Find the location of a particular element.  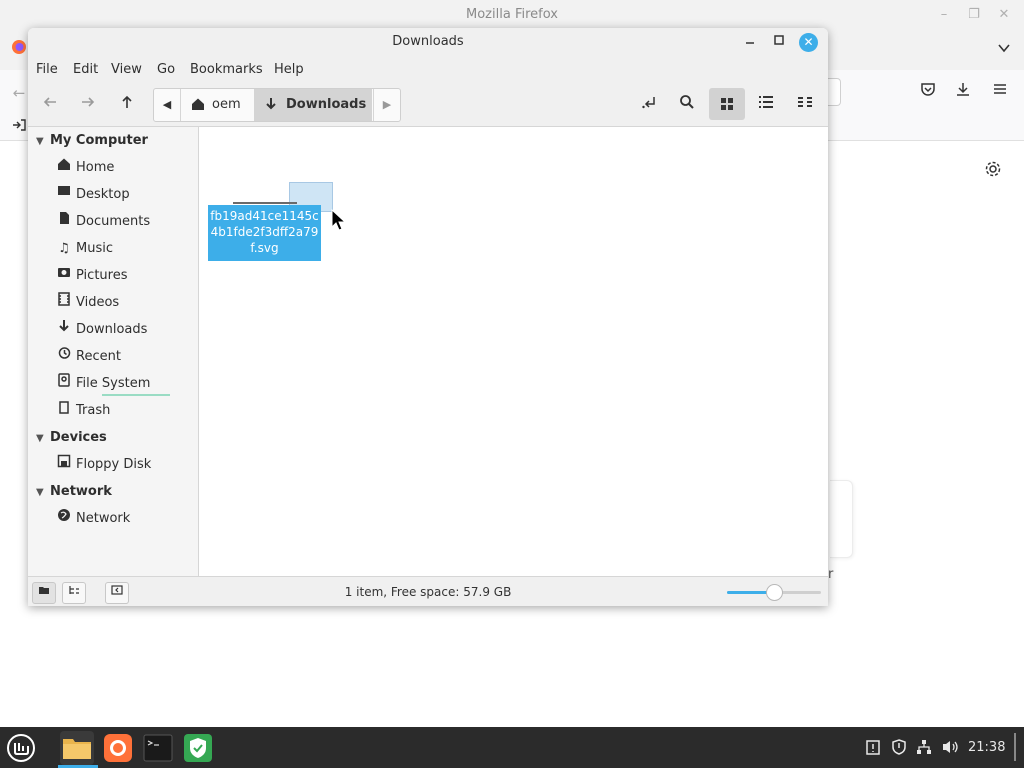

shield-icon is located at coordinates (198, 748).